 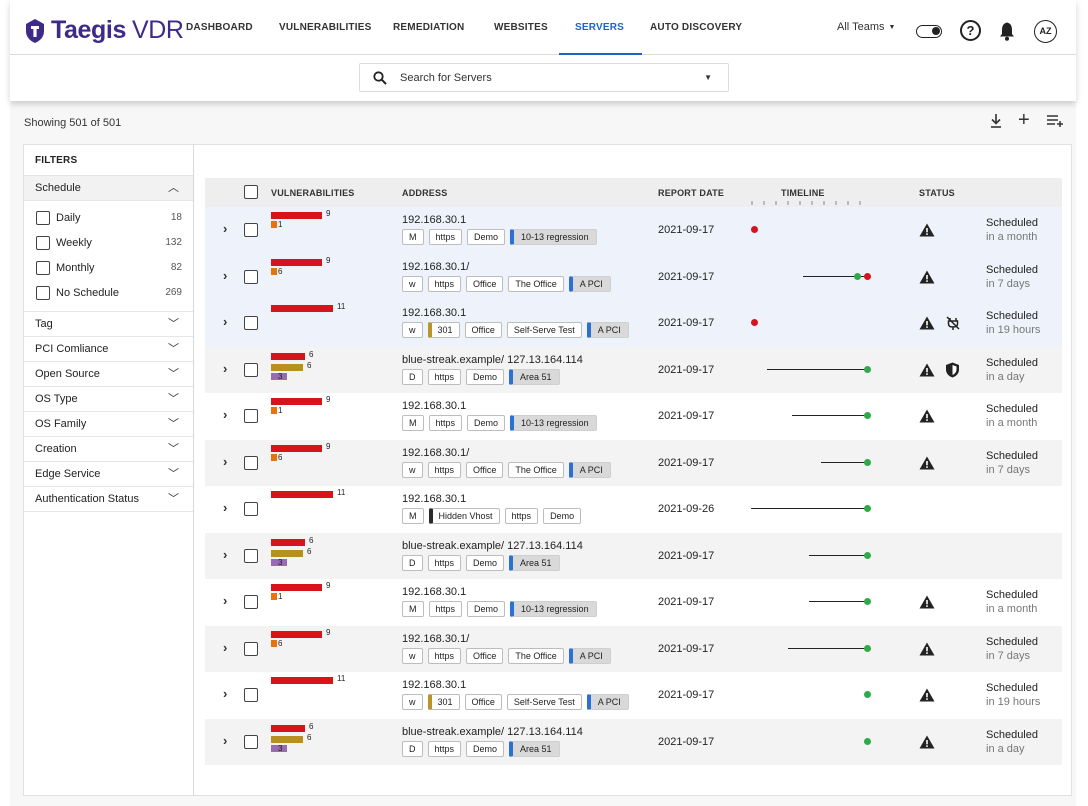 I want to click on header-report-date: REPORT DATE, so click(x=691, y=193).